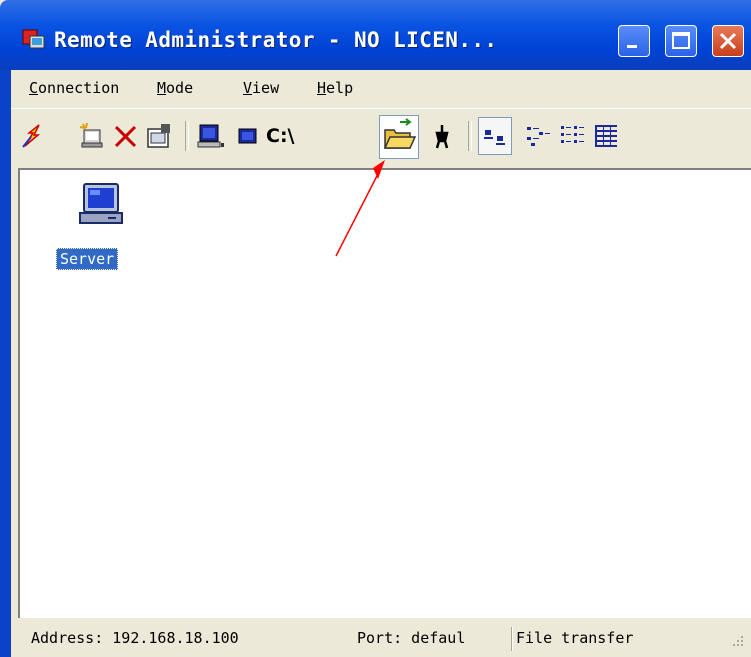 Image resolution: width=751 pixels, height=657 pixels. What do you see at coordinates (606, 136) in the screenshot?
I see `details-view-icon` at bounding box center [606, 136].